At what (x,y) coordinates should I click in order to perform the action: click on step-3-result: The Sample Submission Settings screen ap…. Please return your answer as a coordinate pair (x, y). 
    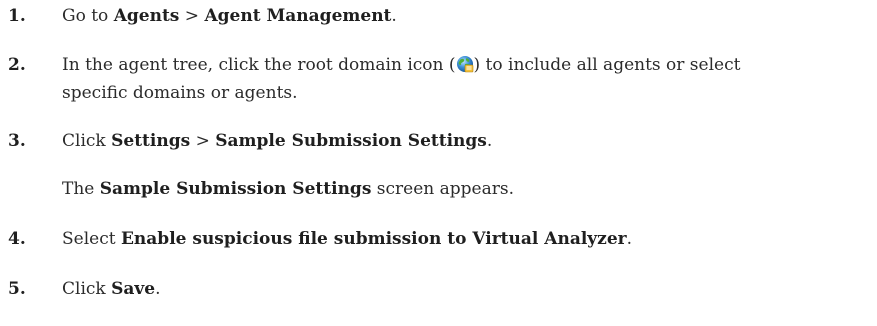
    Looking at the image, I should click on (288, 189).